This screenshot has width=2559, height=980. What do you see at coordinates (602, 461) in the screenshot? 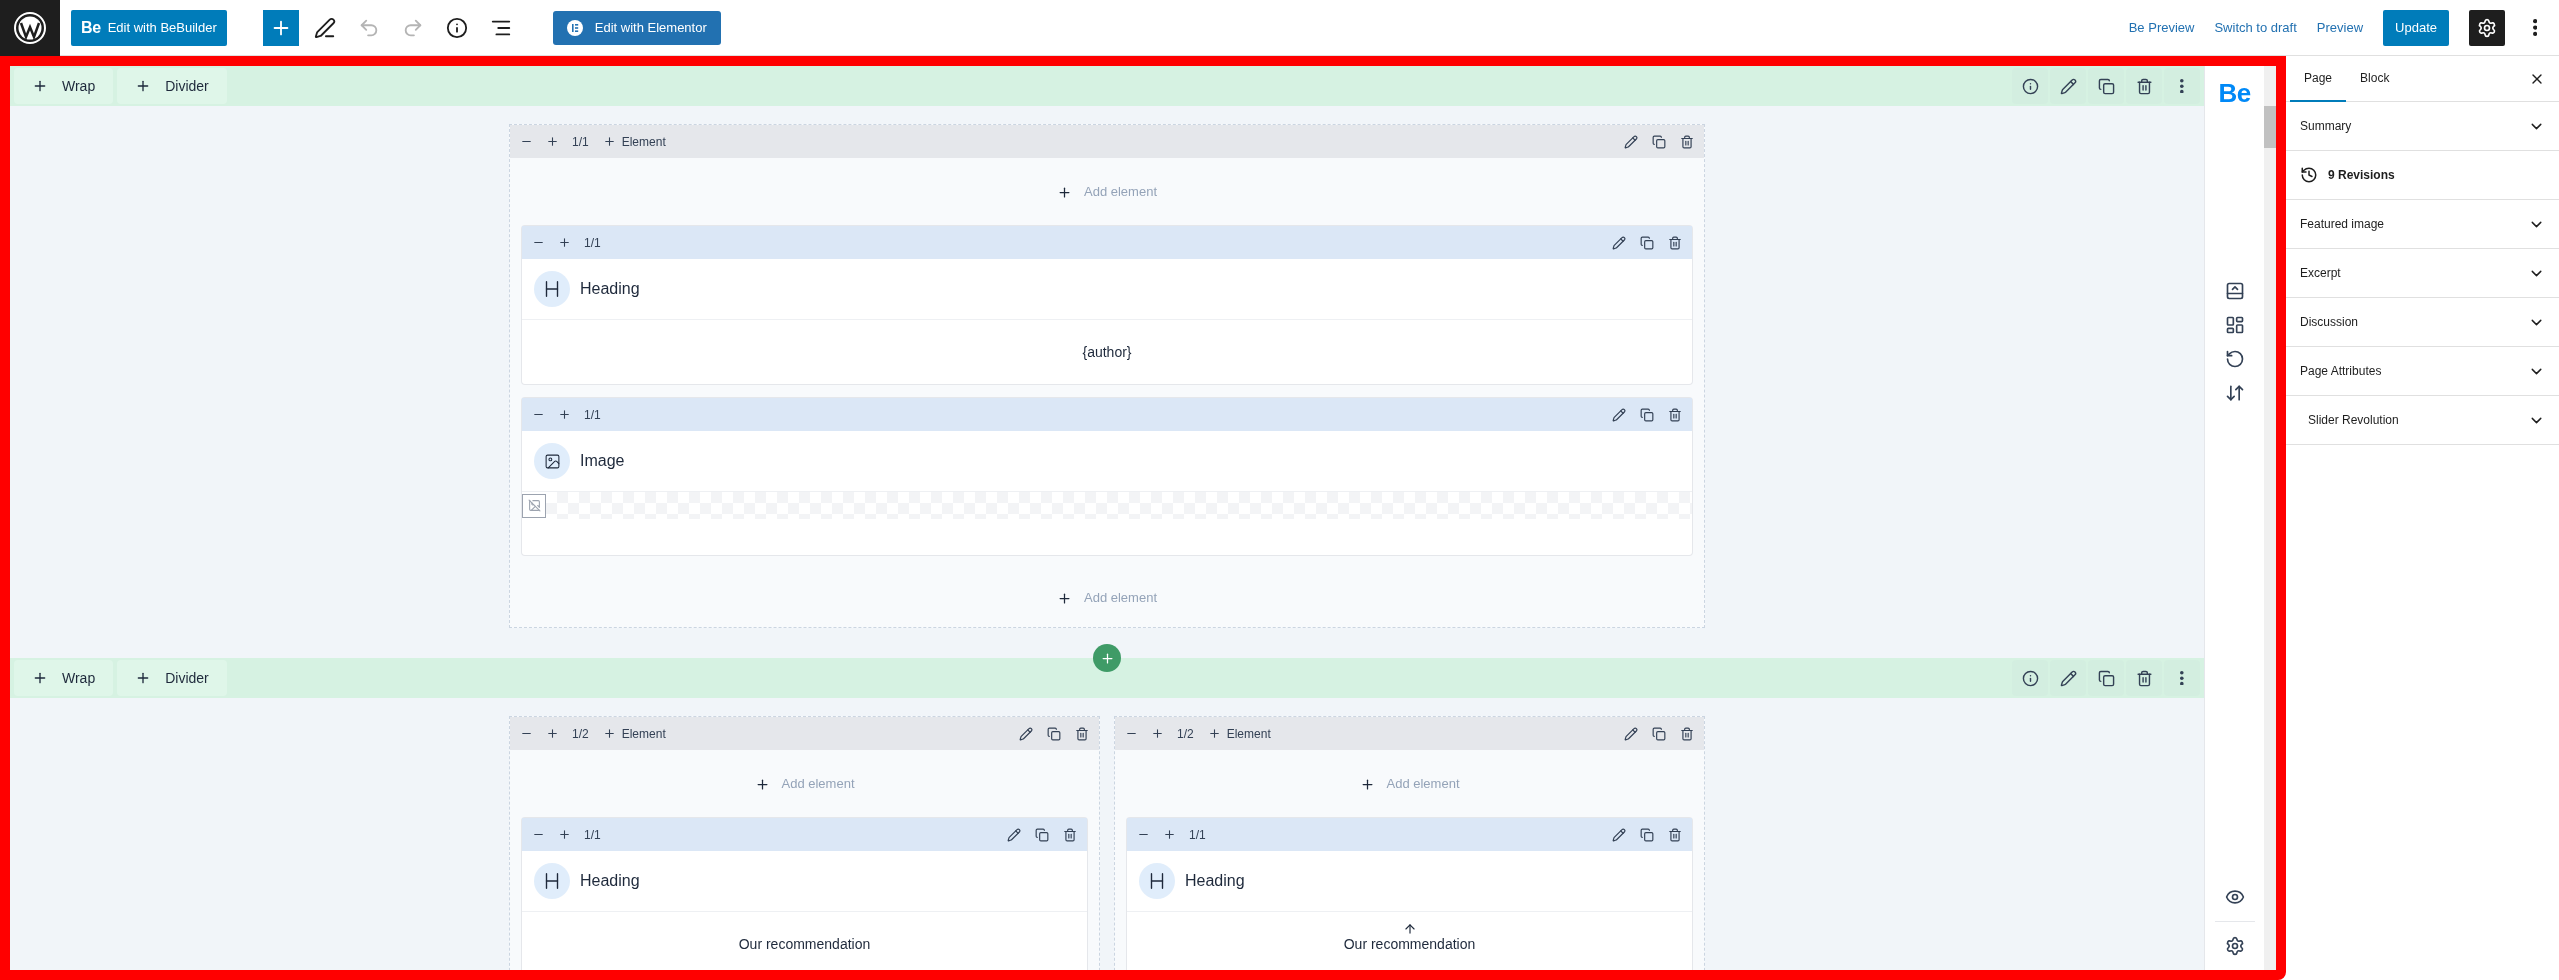
I see `element-title: Image` at bounding box center [602, 461].